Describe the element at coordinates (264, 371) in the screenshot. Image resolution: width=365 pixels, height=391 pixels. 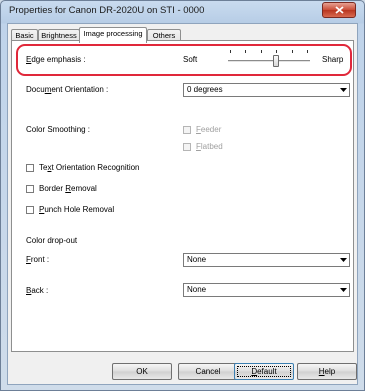
I see `default-button: Default` at that location.